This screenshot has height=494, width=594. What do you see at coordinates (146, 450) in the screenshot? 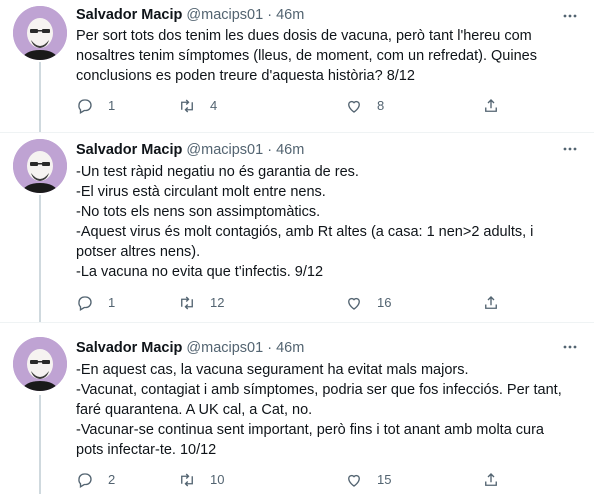
I see `tweet-text-line: pots infectar-te. 10/12` at bounding box center [146, 450].